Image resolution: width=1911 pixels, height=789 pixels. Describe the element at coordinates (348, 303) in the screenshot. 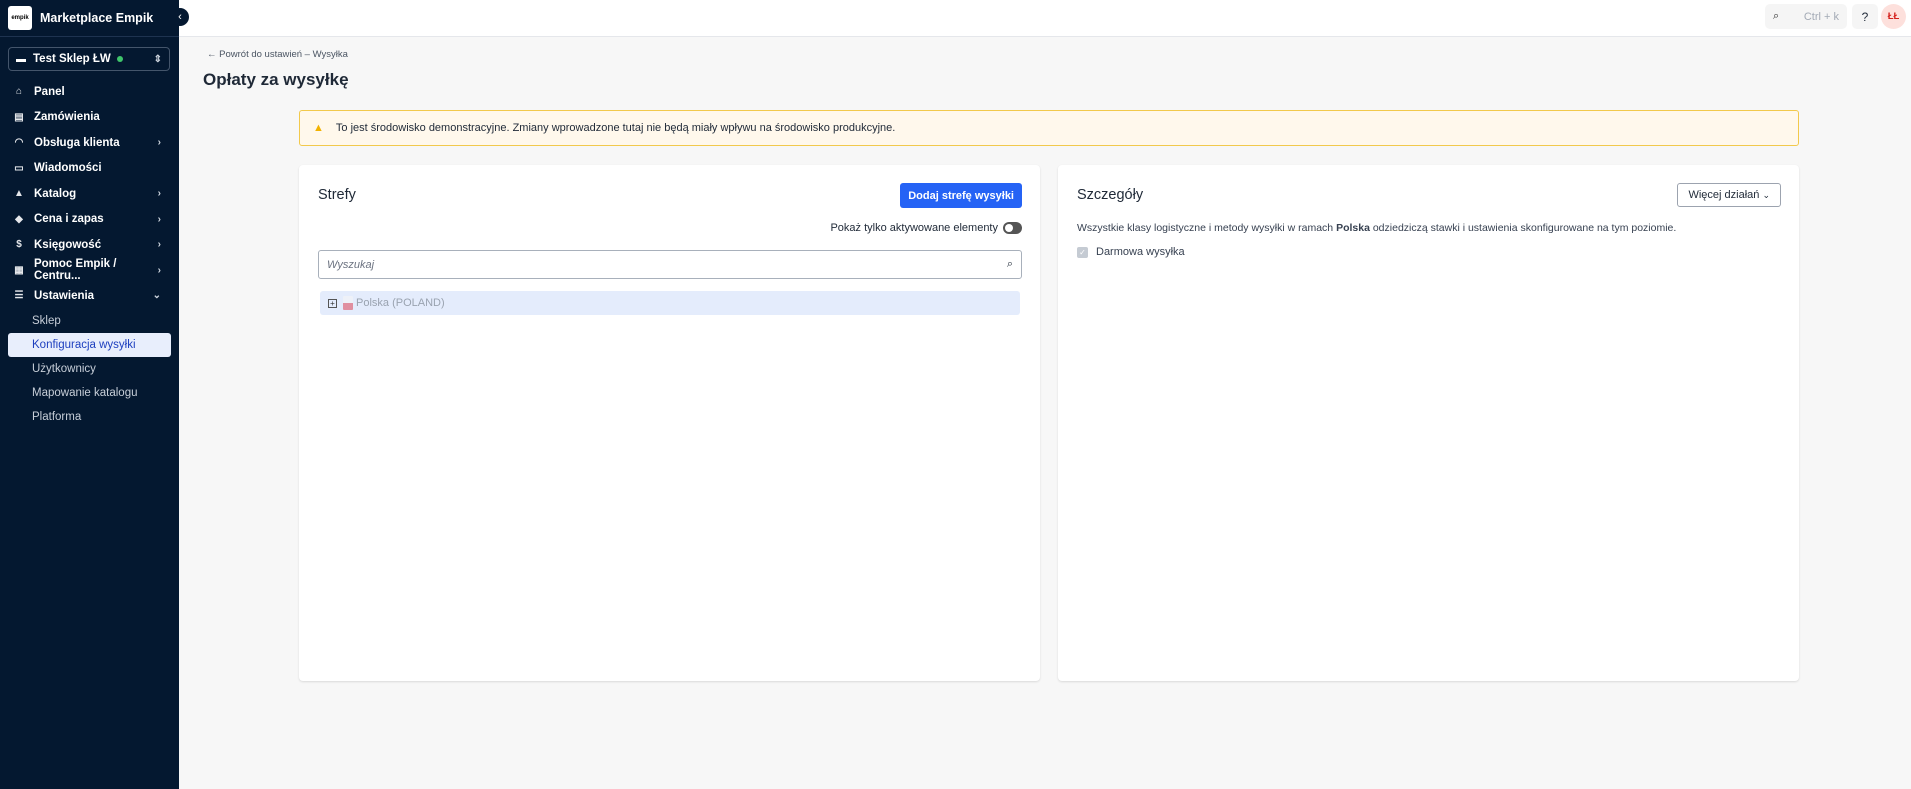

I see `poland-flag-icon` at that location.